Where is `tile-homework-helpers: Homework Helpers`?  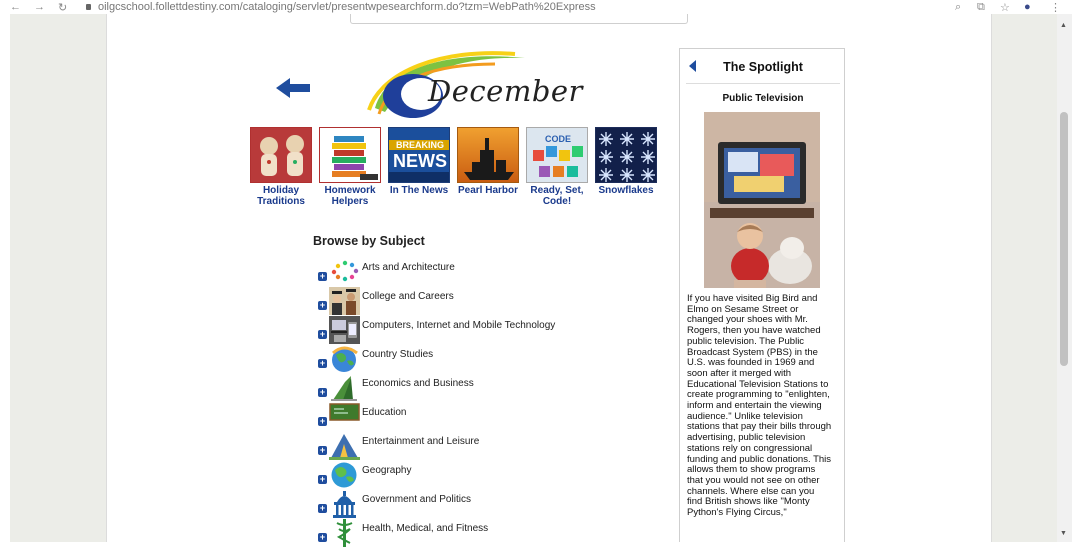 tile-homework-helpers: Homework Helpers is located at coordinates (350, 167).